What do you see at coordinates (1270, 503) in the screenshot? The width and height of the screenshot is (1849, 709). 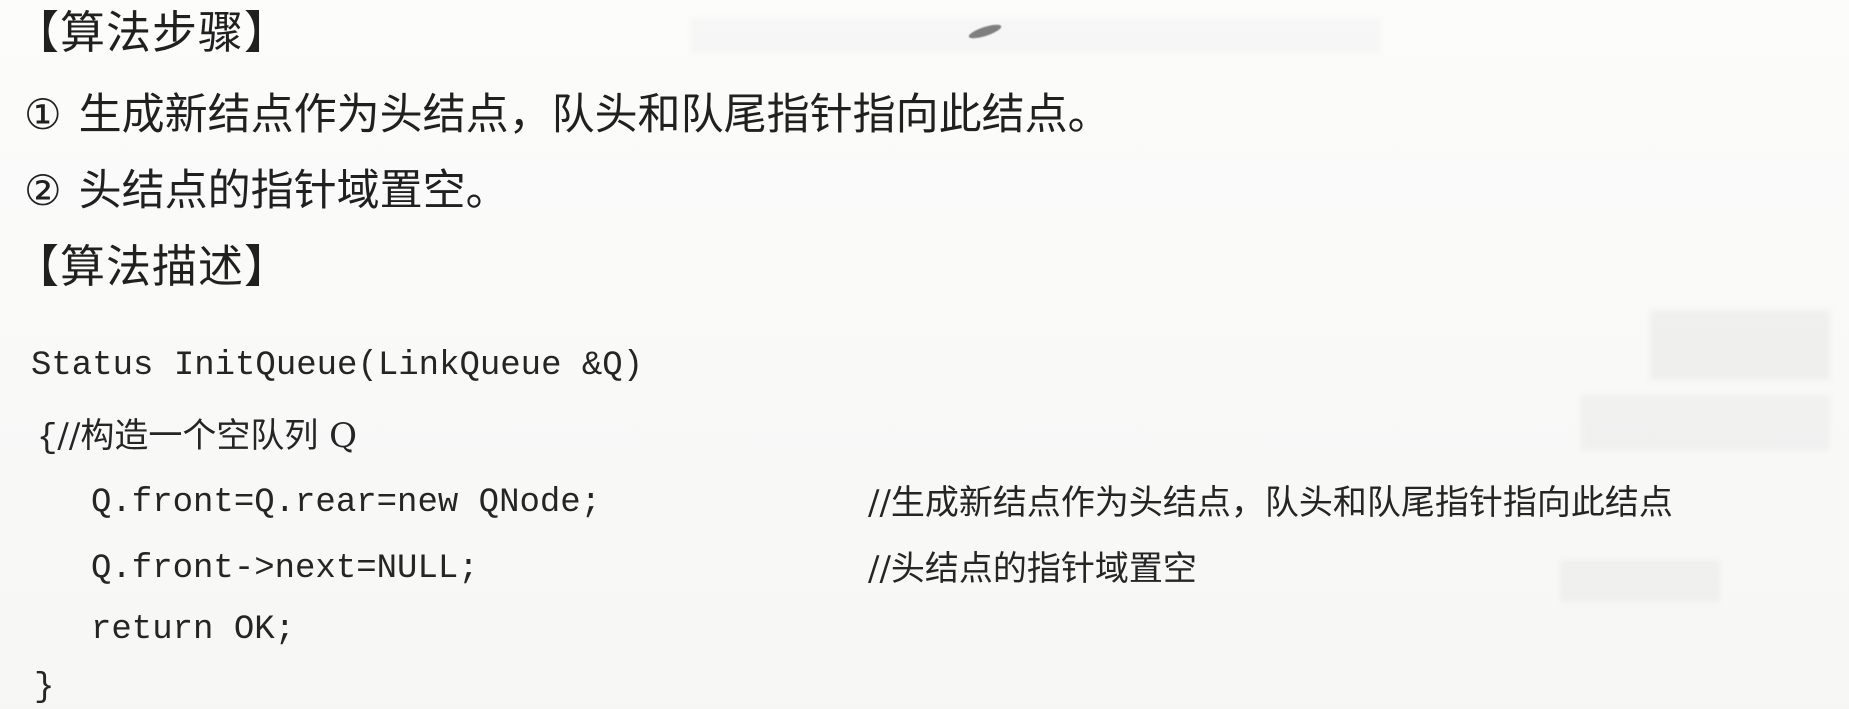 I see `code-comment: //生成新结点作为头结点，队头和队尾指针指向此结点` at bounding box center [1270, 503].